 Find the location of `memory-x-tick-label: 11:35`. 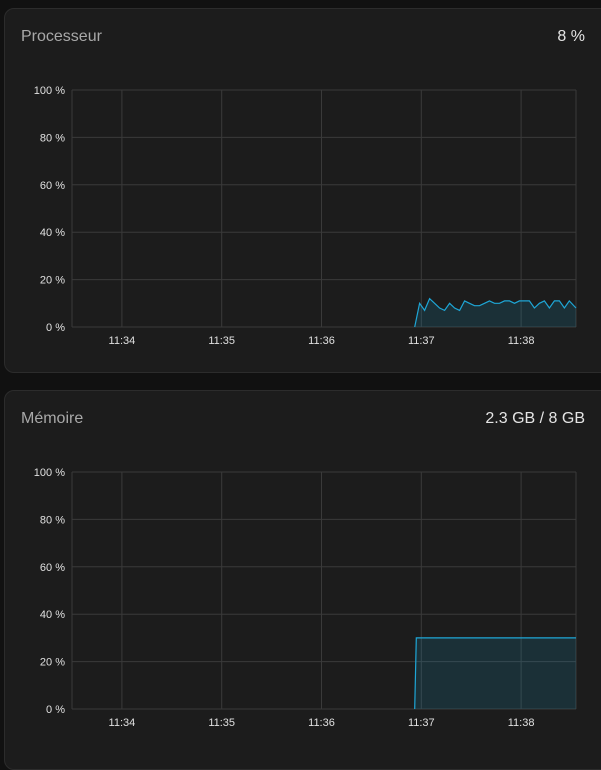

memory-x-tick-label: 11:35 is located at coordinates (221, 723).